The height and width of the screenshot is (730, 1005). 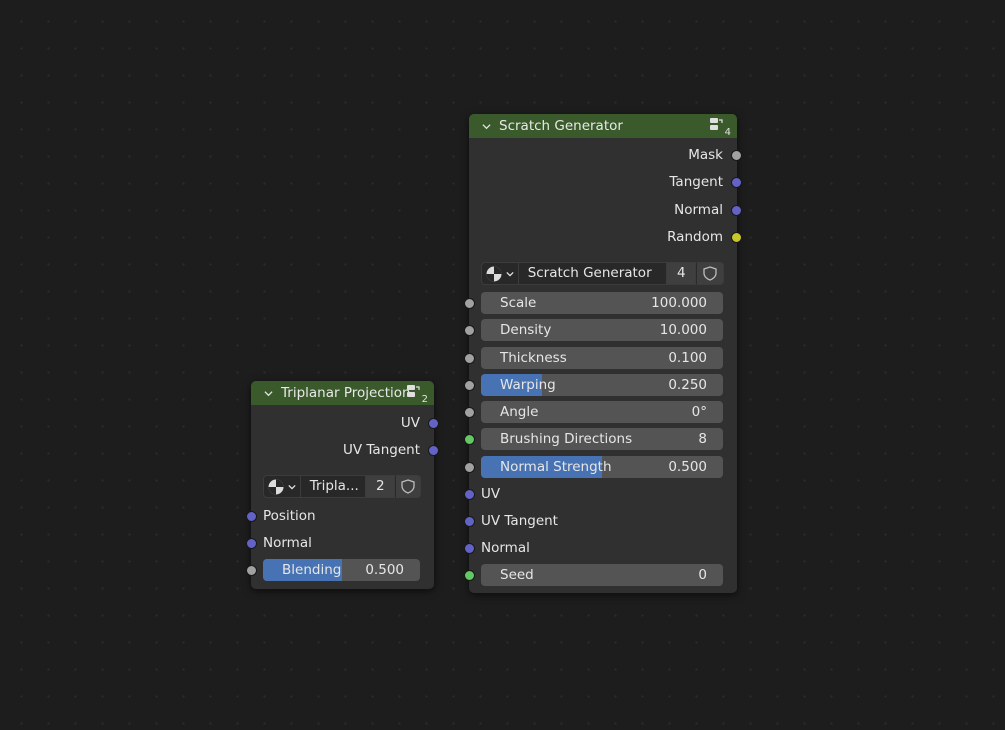 What do you see at coordinates (469, 358) in the screenshot?
I see `socket-thickness` at bounding box center [469, 358].